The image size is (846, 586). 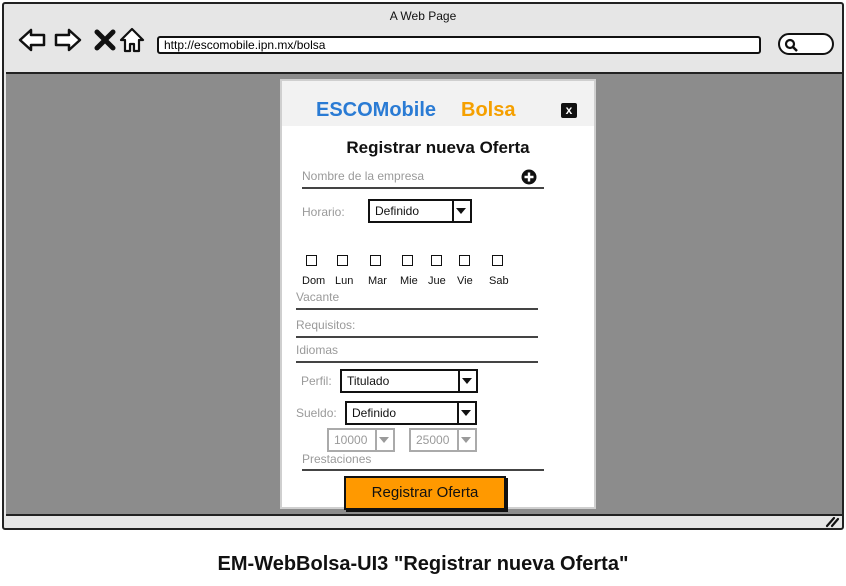 What do you see at coordinates (409, 281) in the screenshot?
I see `day-label: Mie` at bounding box center [409, 281].